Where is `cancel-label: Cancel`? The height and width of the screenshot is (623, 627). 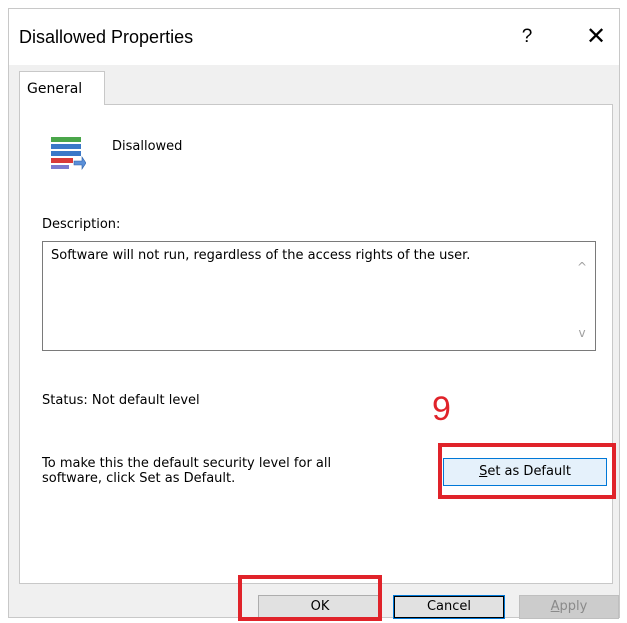
cancel-label: Cancel is located at coordinates (449, 606).